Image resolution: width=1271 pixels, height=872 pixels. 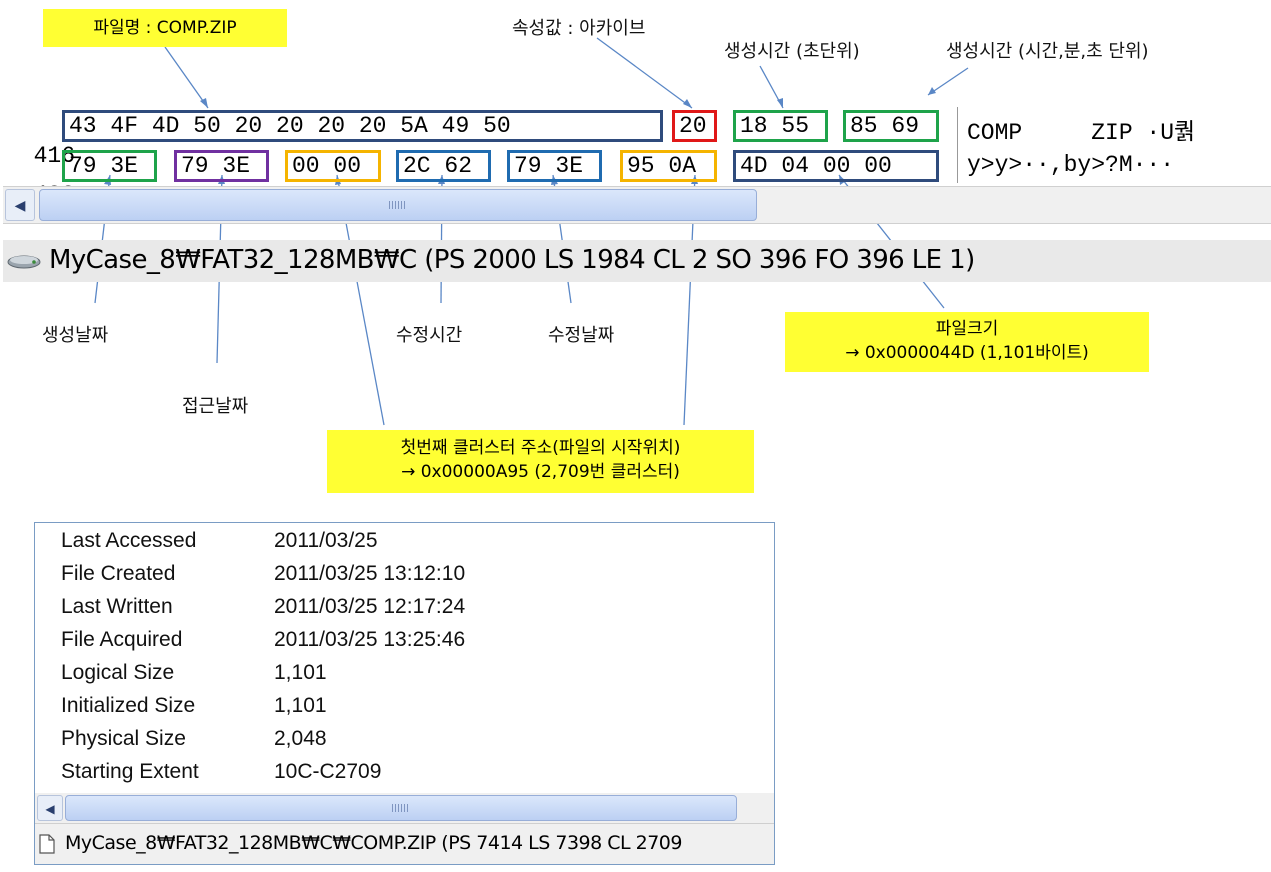 What do you see at coordinates (1071, 165) in the screenshot?
I see `hex-ascii-row2: y>y>··,by>?M···` at bounding box center [1071, 165].